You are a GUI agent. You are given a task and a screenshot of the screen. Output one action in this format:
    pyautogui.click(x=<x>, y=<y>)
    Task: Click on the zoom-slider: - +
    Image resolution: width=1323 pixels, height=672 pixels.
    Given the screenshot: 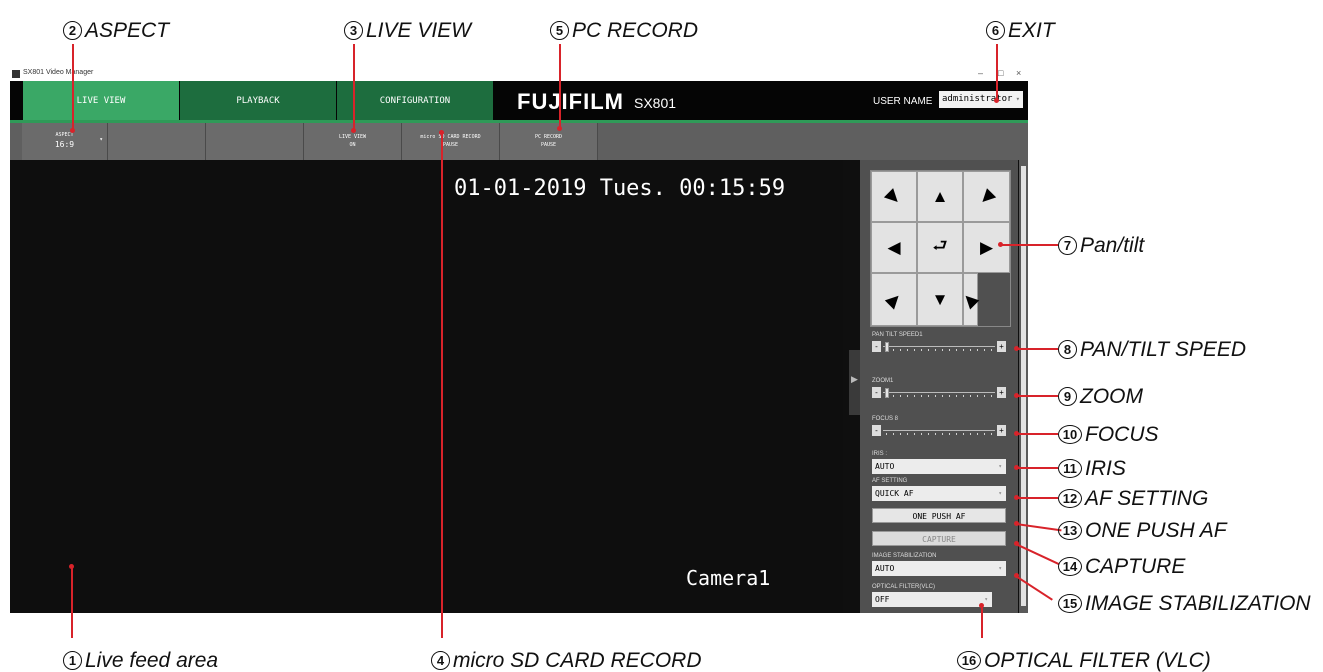 What is the action you would take?
    pyautogui.click(x=939, y=393)
    